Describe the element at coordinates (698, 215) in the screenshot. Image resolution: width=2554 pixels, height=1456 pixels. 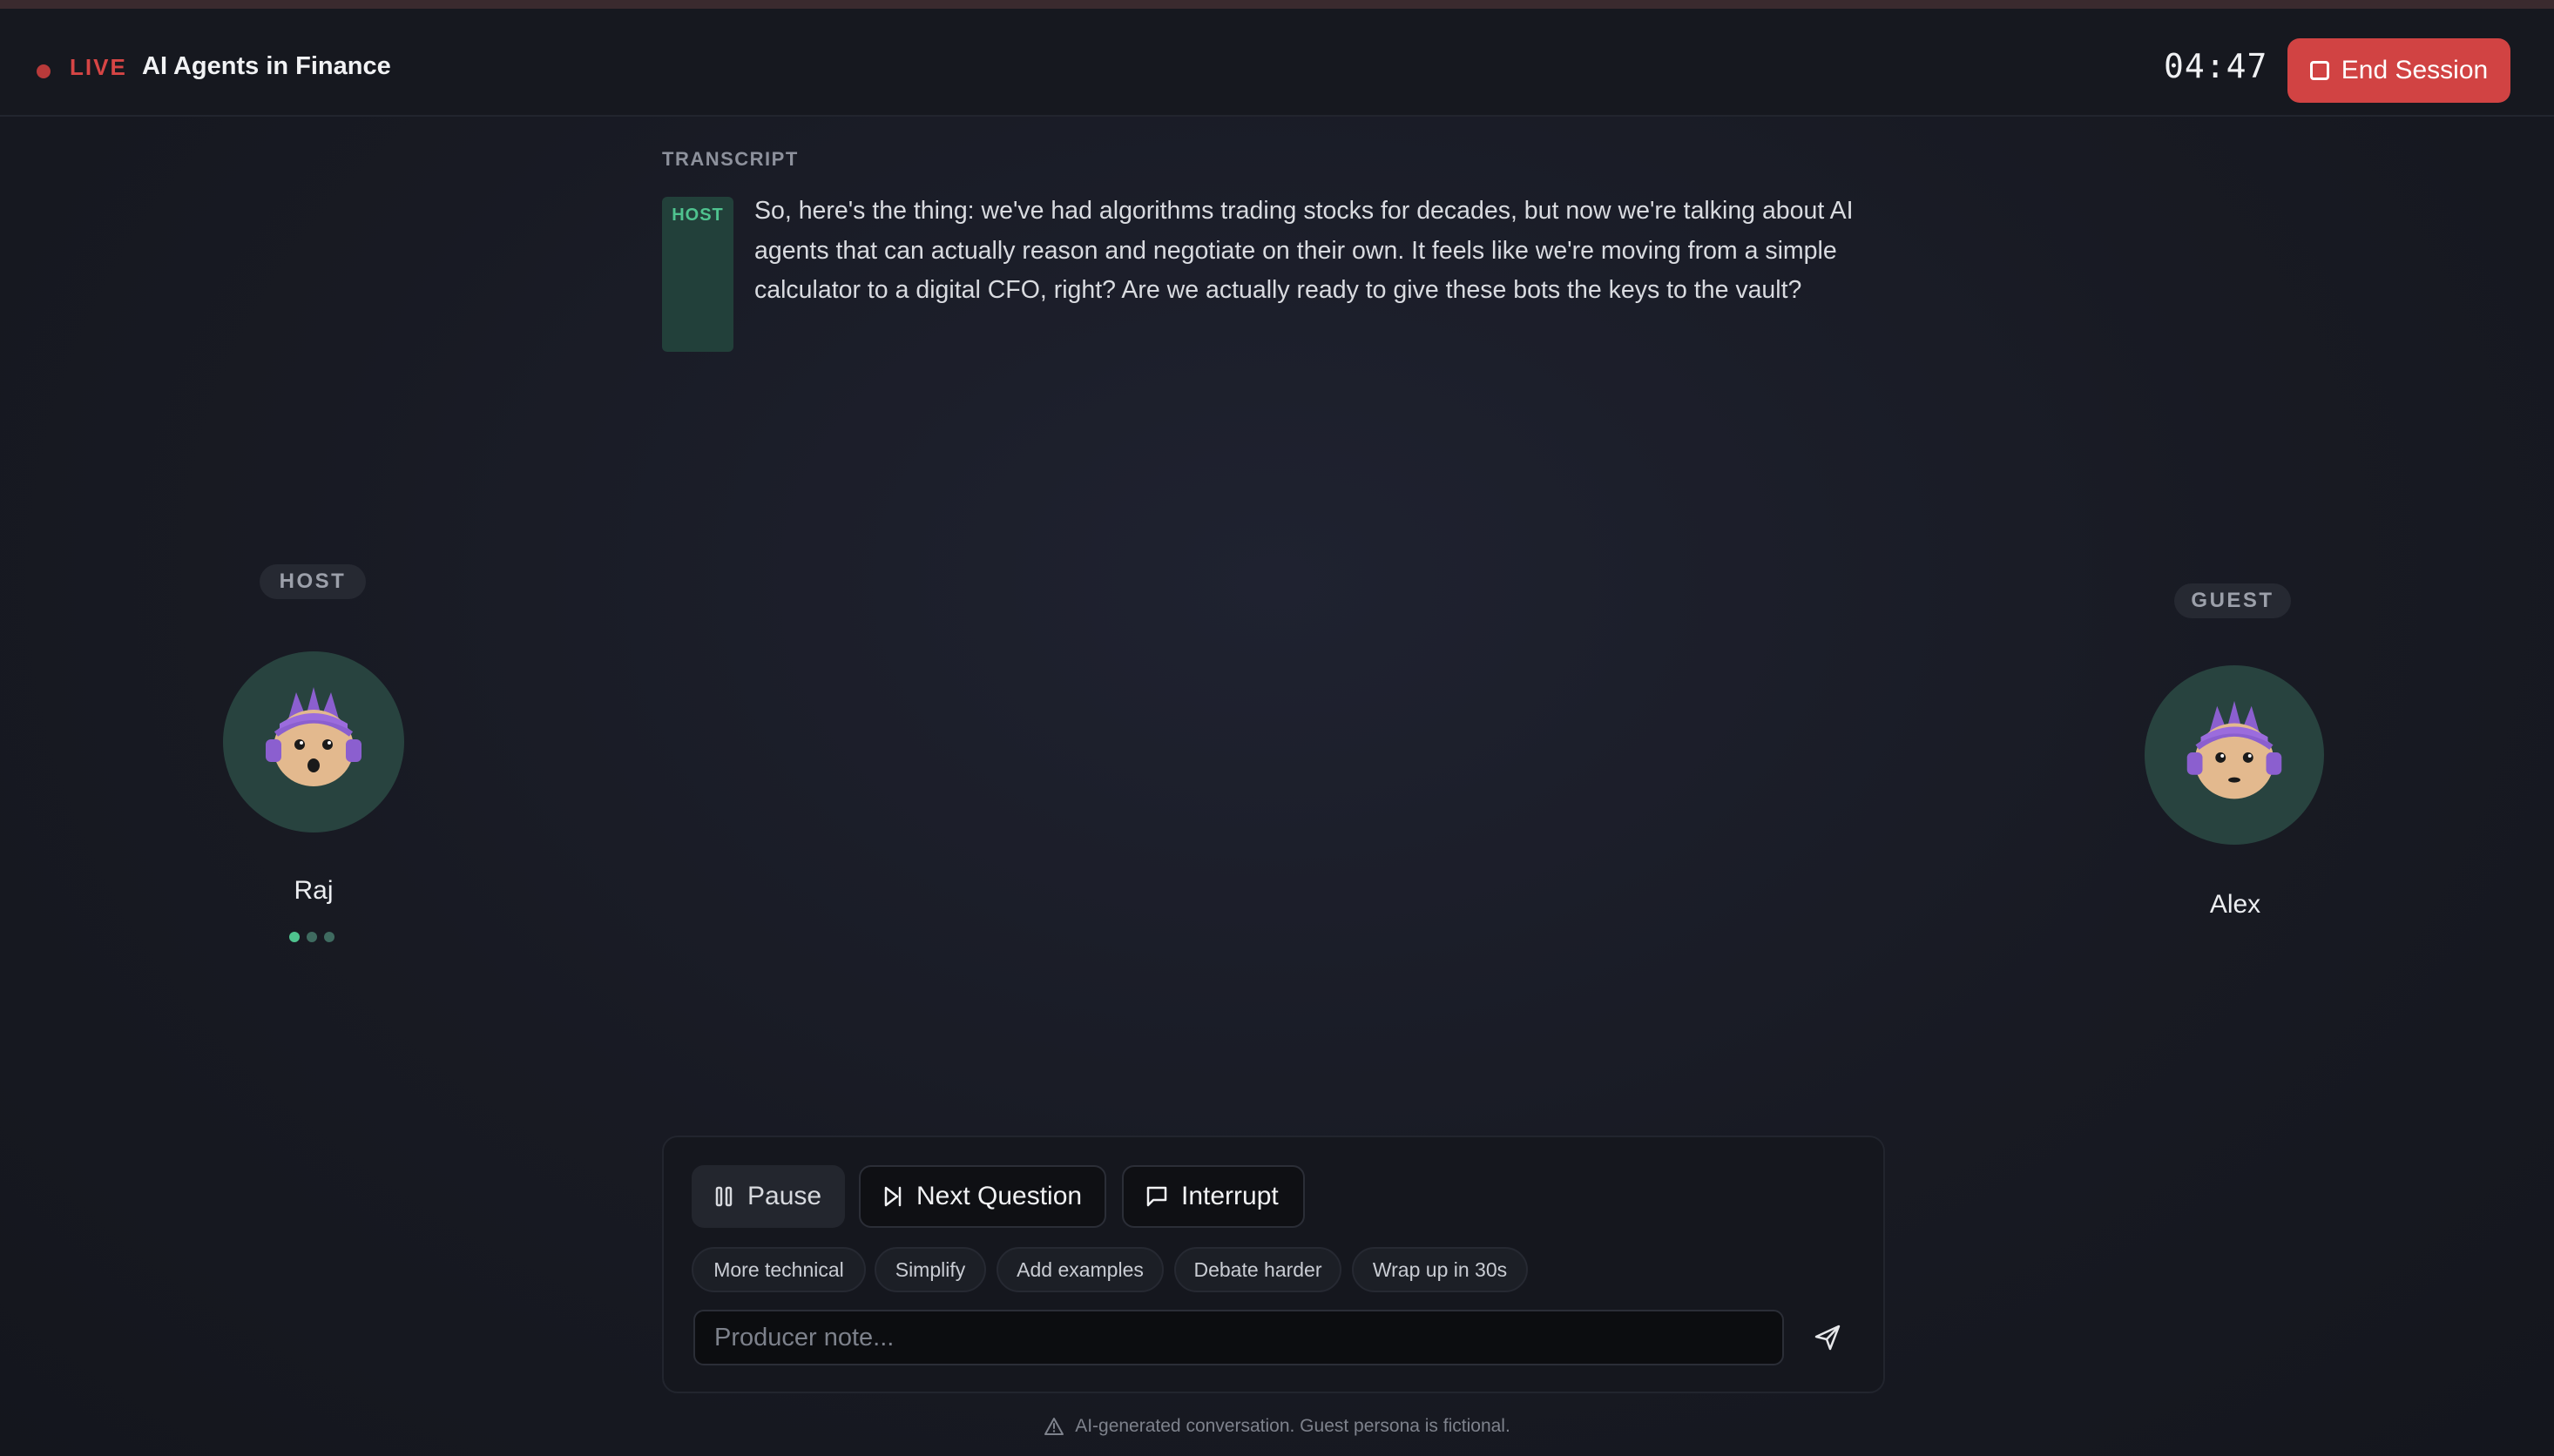
I see `speaker-tag-label: HOST` at that location.